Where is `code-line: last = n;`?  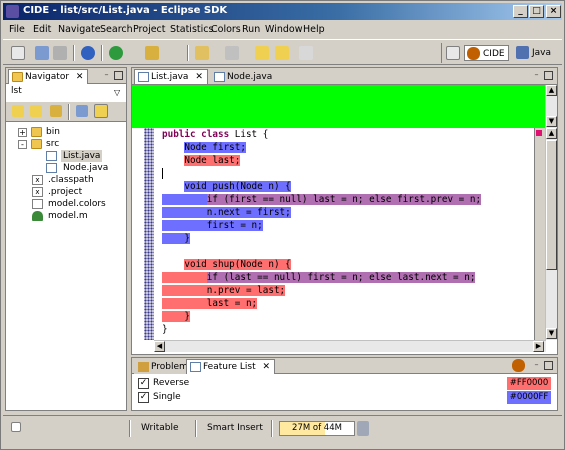 code-line: last = n; is located at coordinates (210, 303).